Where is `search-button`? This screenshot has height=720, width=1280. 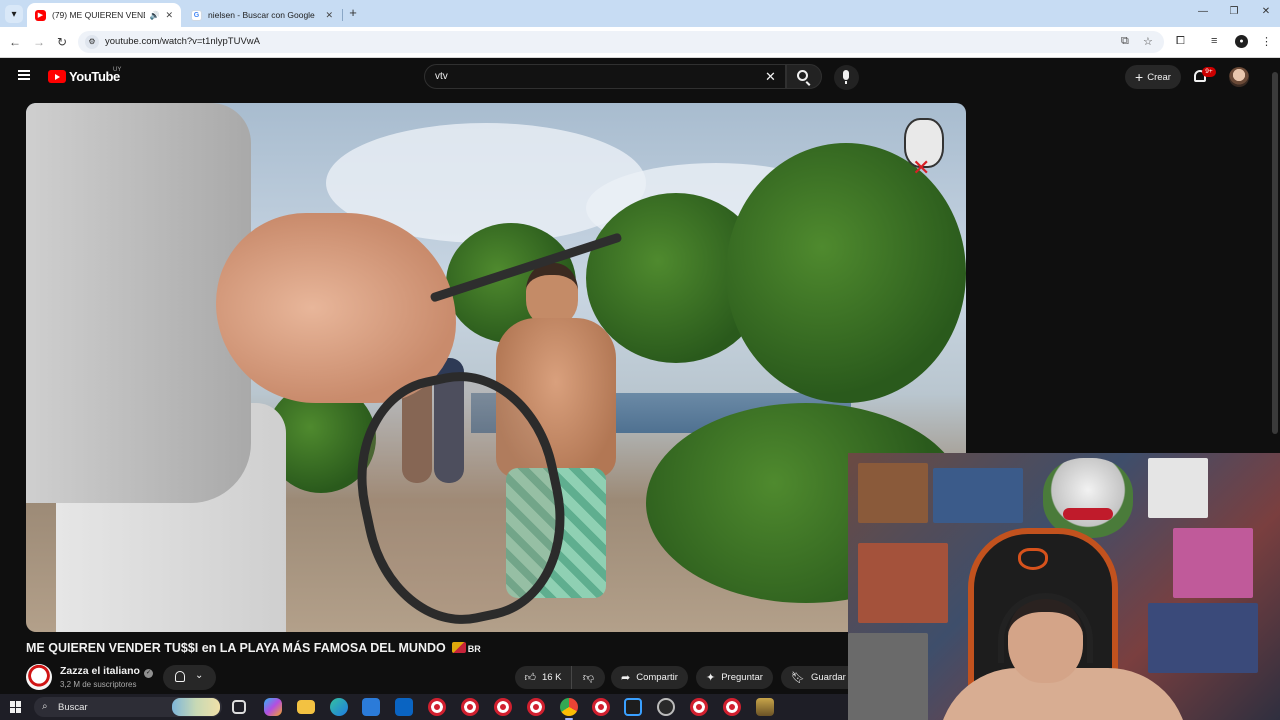
search-button is located at coordinates (804, 76).